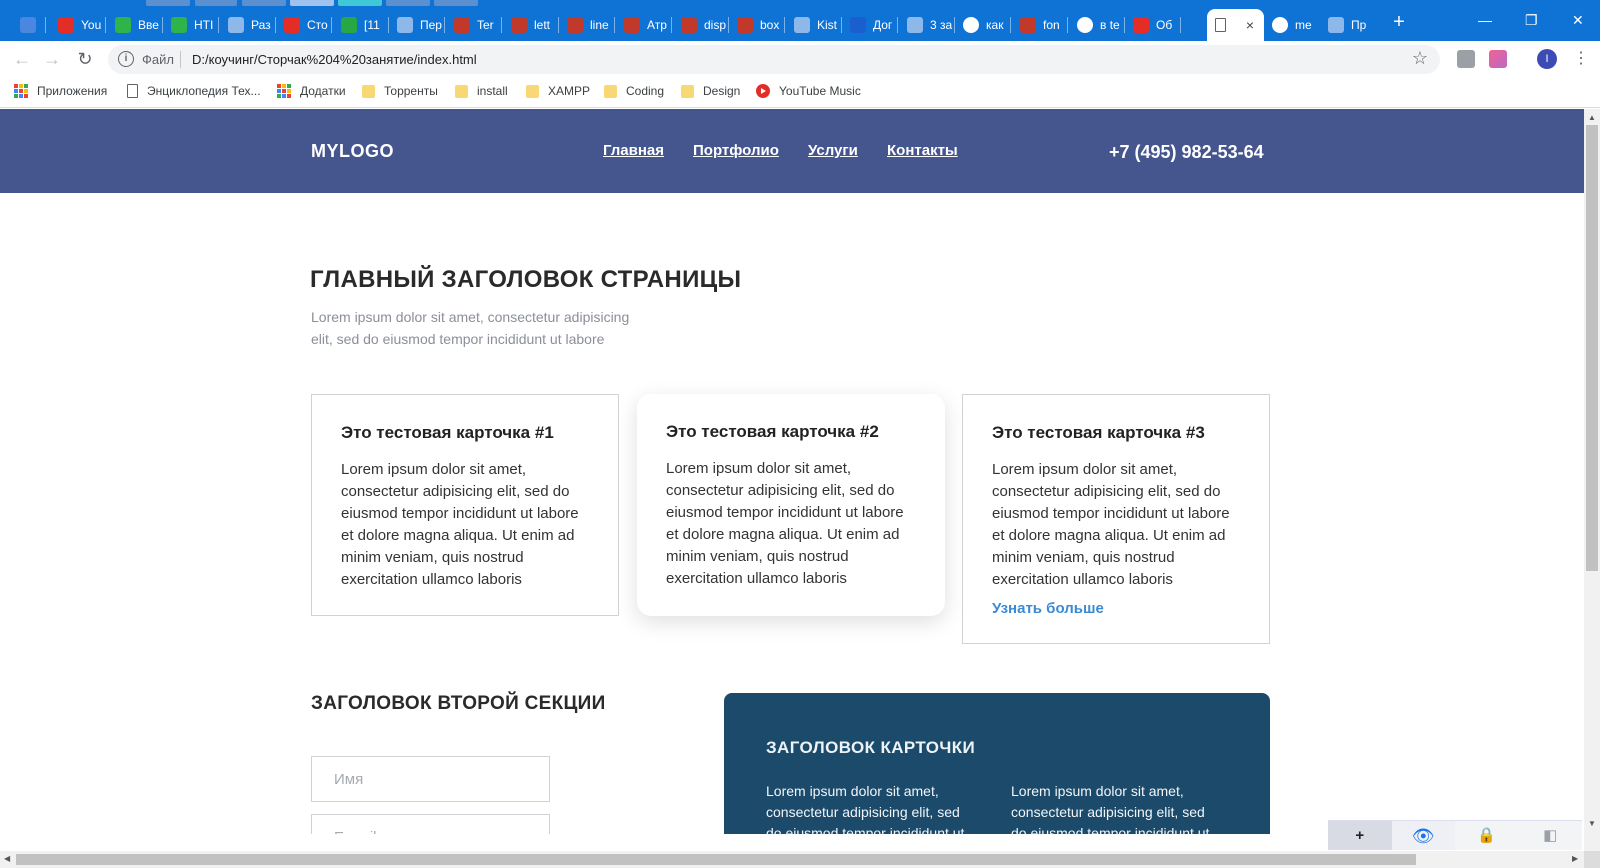 The width and height of the screenshot is (1600, 868). I want to click on scrollbar-corner, so click(1592, 859).